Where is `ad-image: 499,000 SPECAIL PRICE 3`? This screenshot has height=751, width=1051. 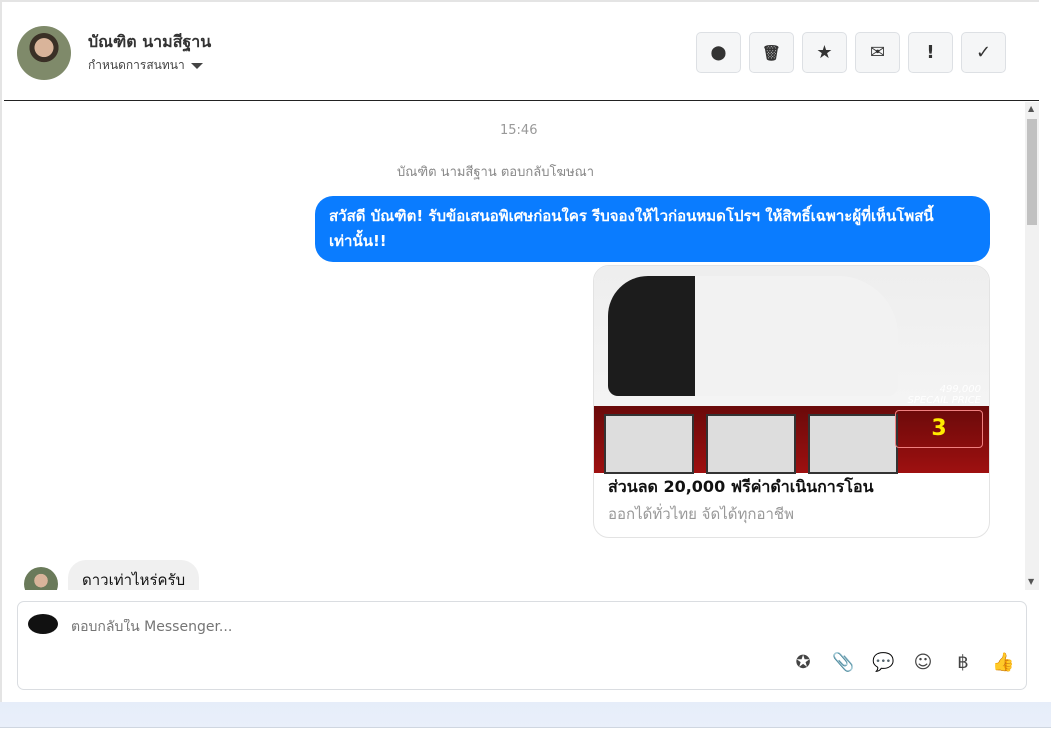
ad-image: 499,000 SPECAIL PRICE 3 is located at coordinates (791, 370).